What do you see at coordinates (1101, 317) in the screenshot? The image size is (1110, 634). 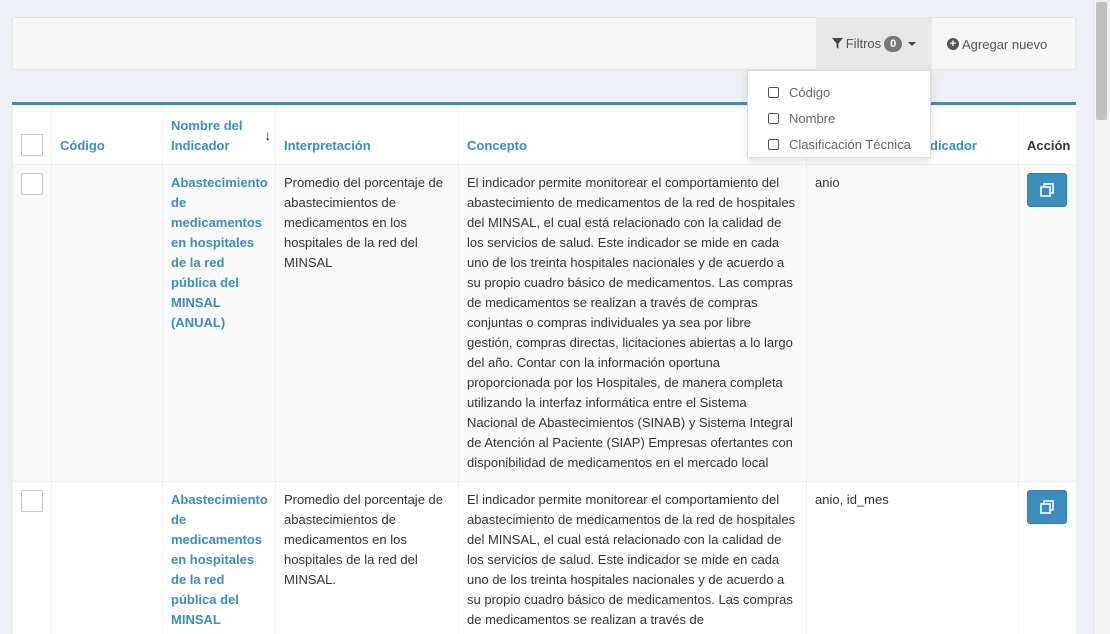 I see `page-scrollbar` at bounding box center [1101, 317].